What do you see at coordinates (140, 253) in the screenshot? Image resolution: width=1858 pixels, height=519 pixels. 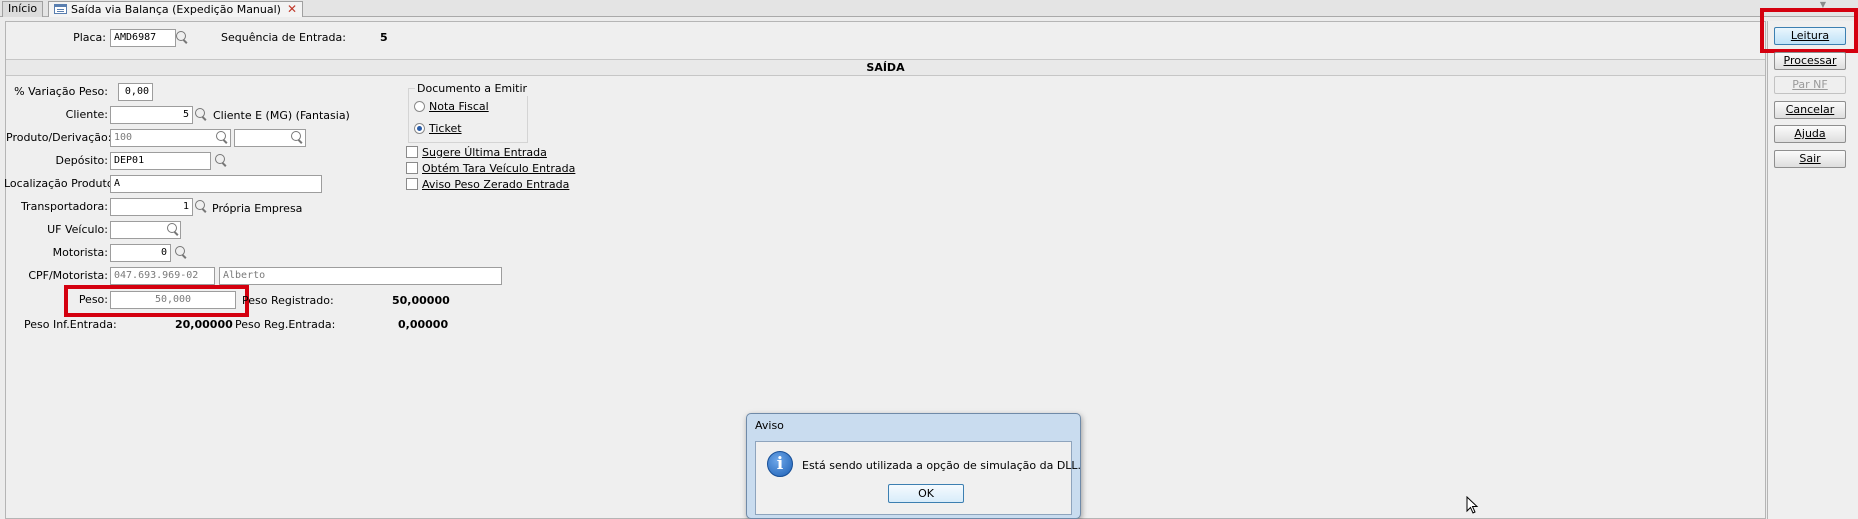 I see `motorista-input: 0` at bounding box center [140, 253].